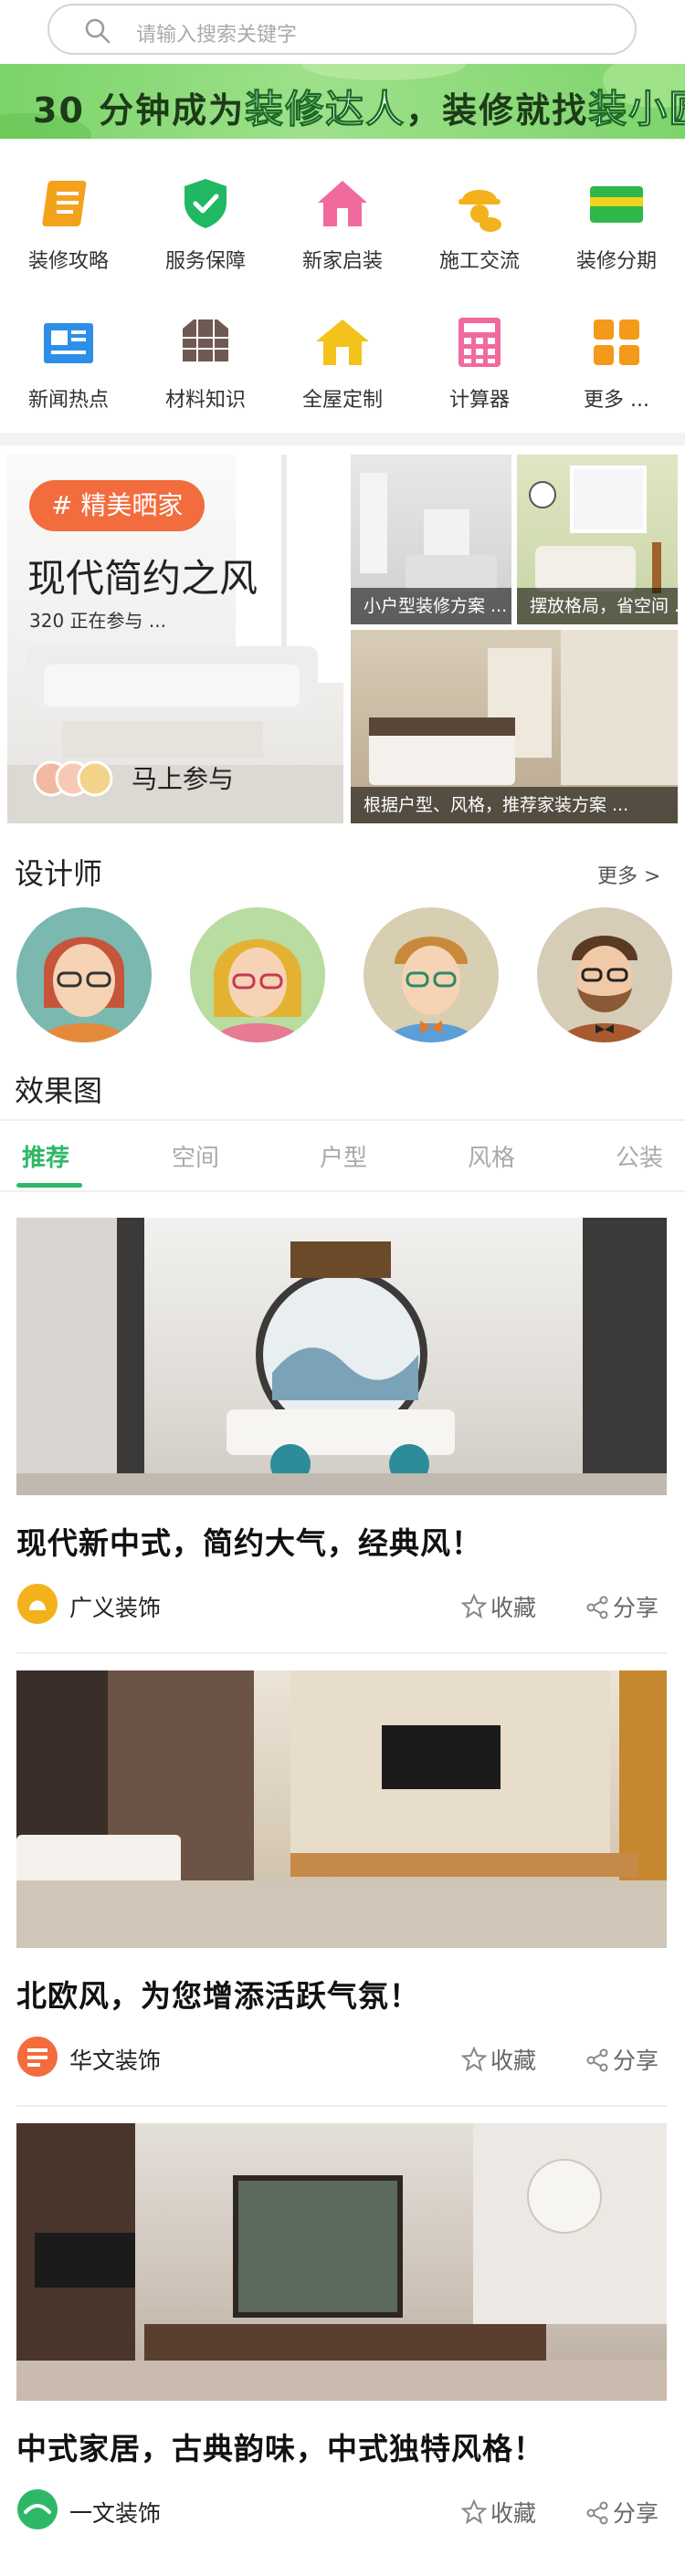  I want to click on promo-banner: 30 分钟成为装修达人，装修就找装小匠！, so click(342, 102).